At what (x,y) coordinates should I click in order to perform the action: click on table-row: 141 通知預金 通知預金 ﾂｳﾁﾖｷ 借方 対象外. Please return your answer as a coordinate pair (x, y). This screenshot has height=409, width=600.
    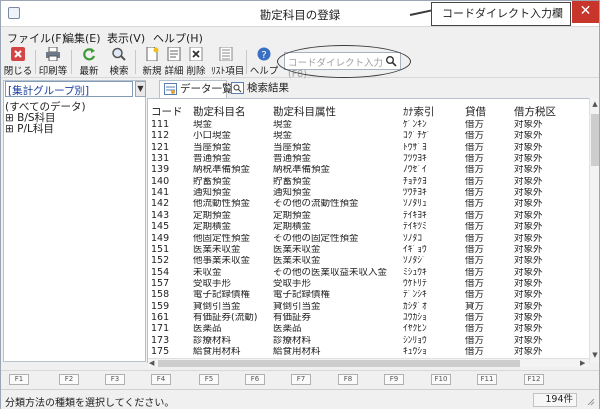
    Looking at the image, I should click on (368, 193).